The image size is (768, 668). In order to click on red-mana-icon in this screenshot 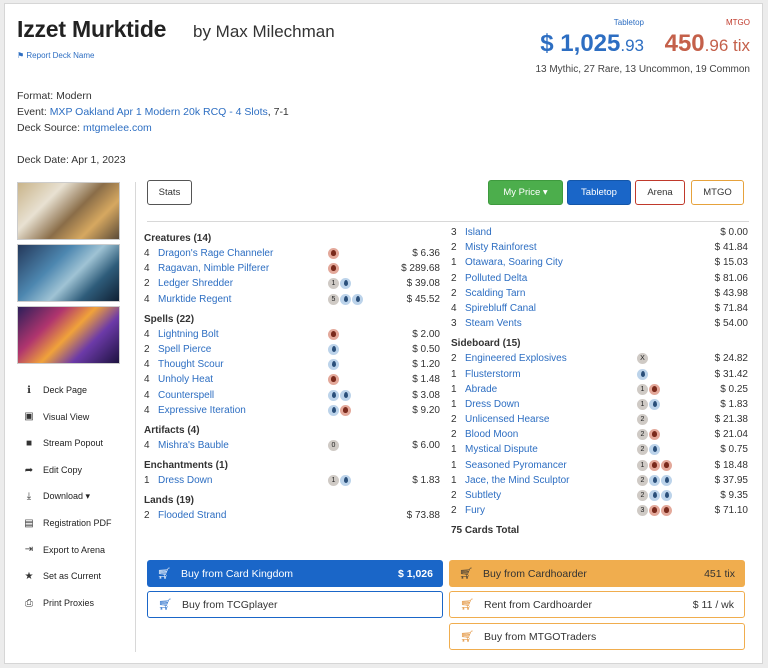, I will do `click(333, 269)`.